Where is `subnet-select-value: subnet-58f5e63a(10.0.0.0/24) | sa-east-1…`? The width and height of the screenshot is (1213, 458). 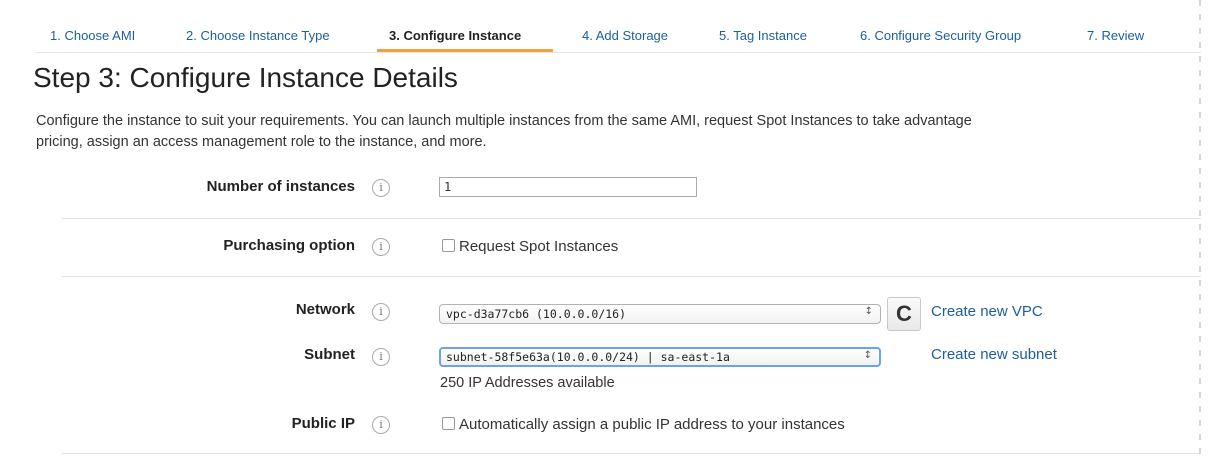 subnet-select-value: subnet-58f5e63a(10.0.0.0/24) | sa-east-1… is located at coordinates (588, 357).